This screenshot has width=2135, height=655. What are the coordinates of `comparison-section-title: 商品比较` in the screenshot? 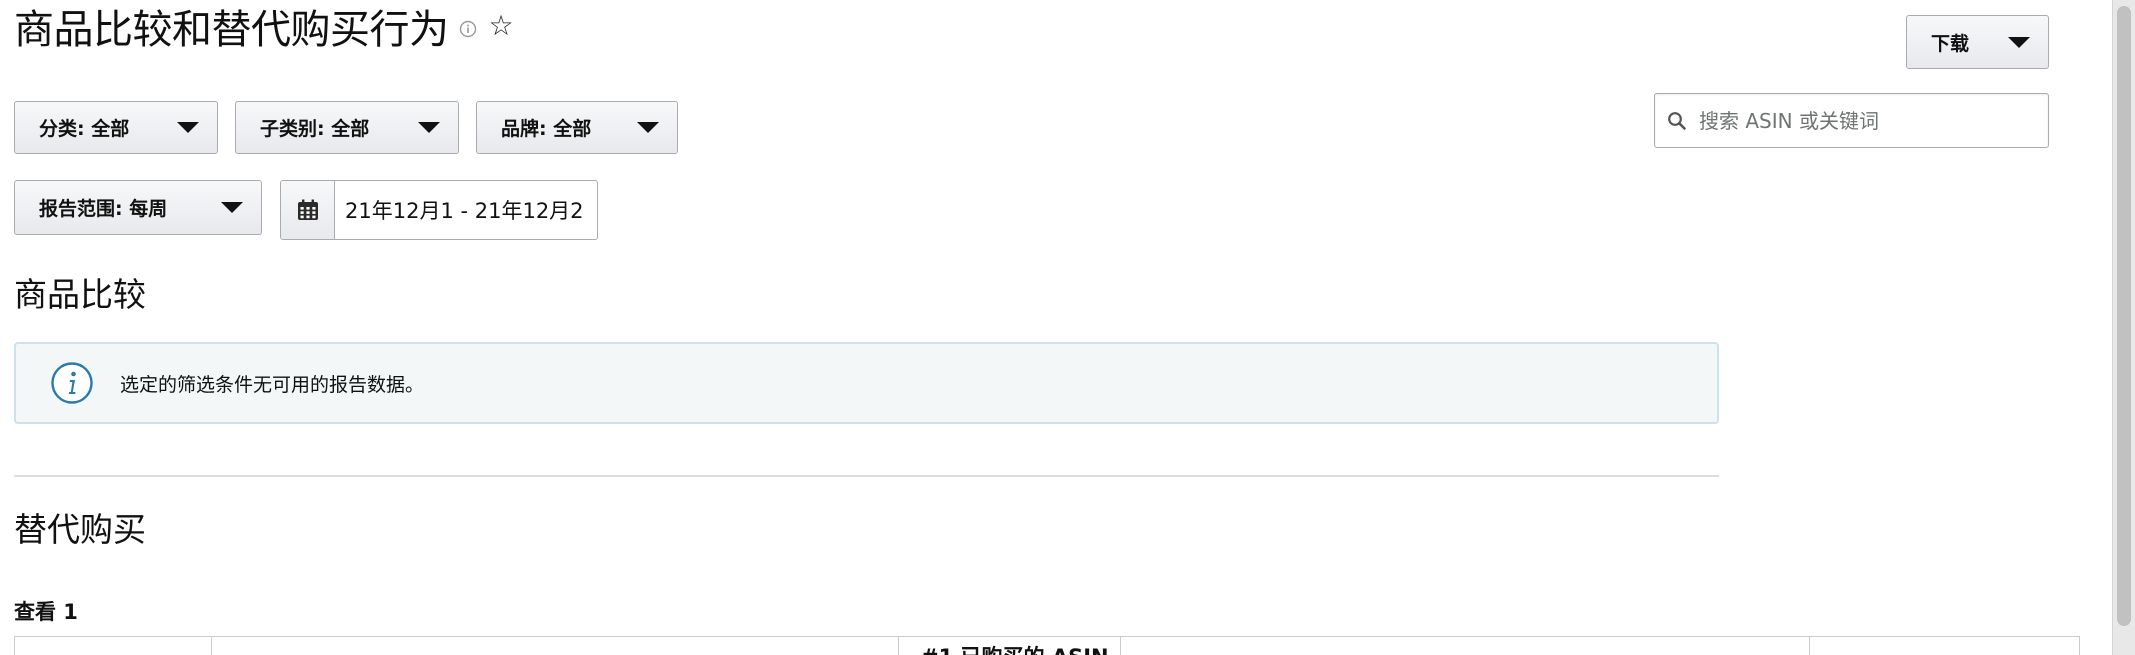 It's located at (80, 294).